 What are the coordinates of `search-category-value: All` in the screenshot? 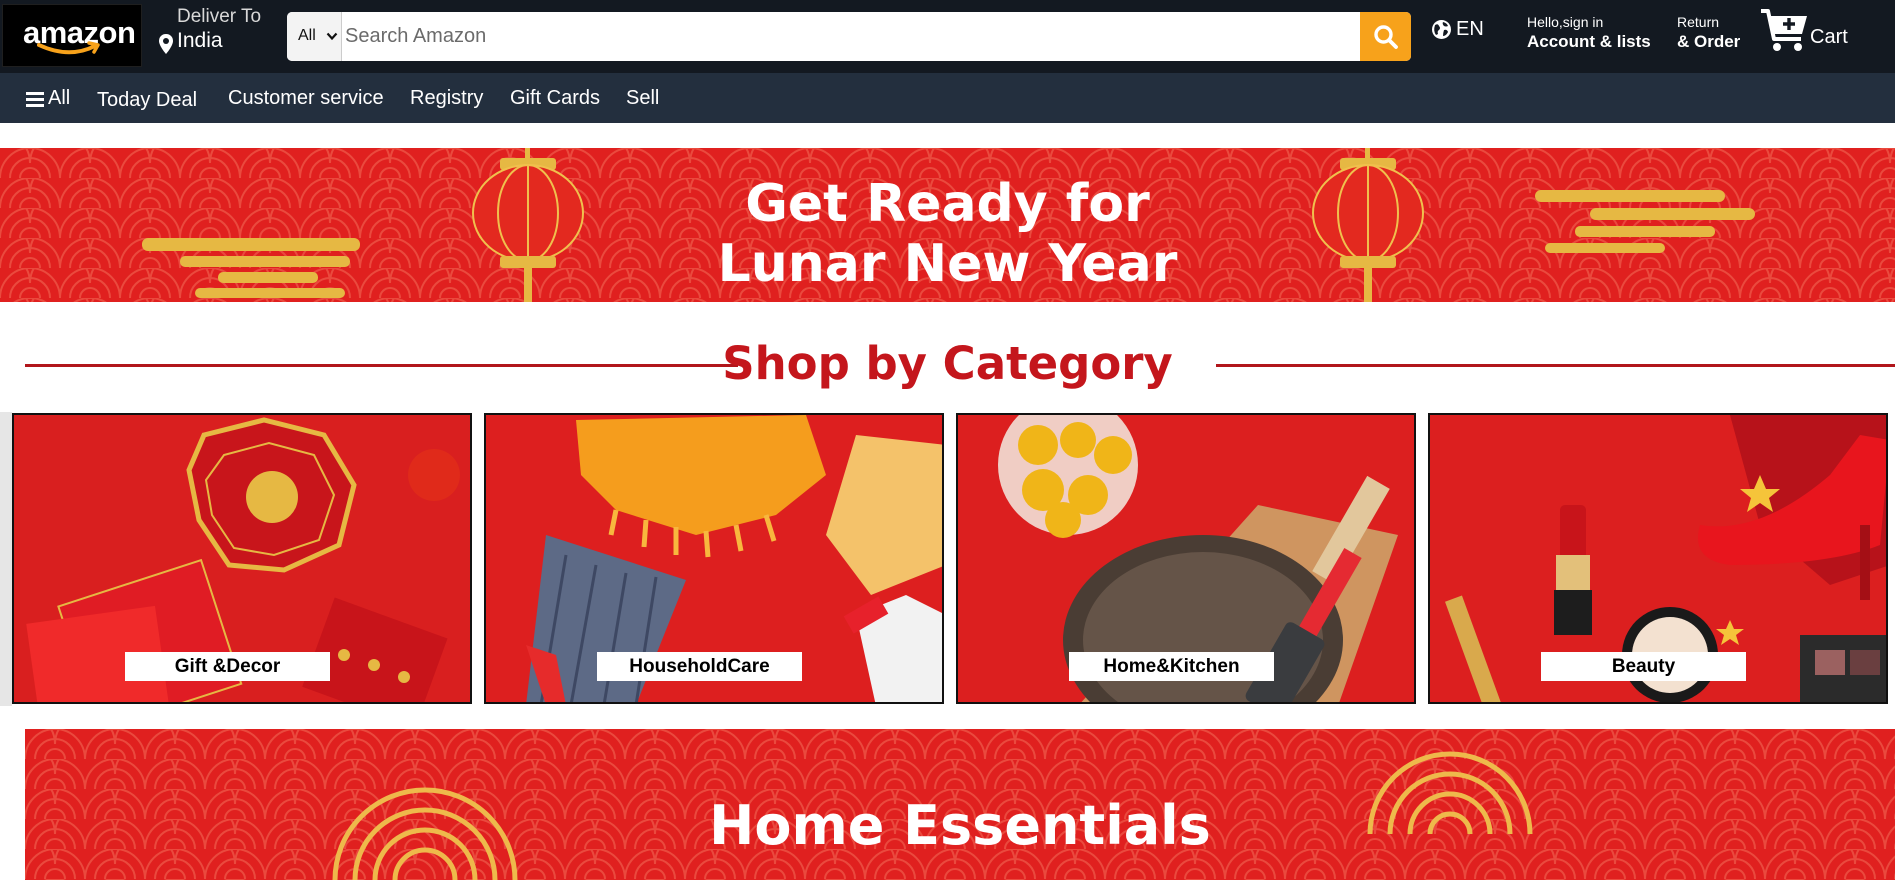 It's located at (307, 35).